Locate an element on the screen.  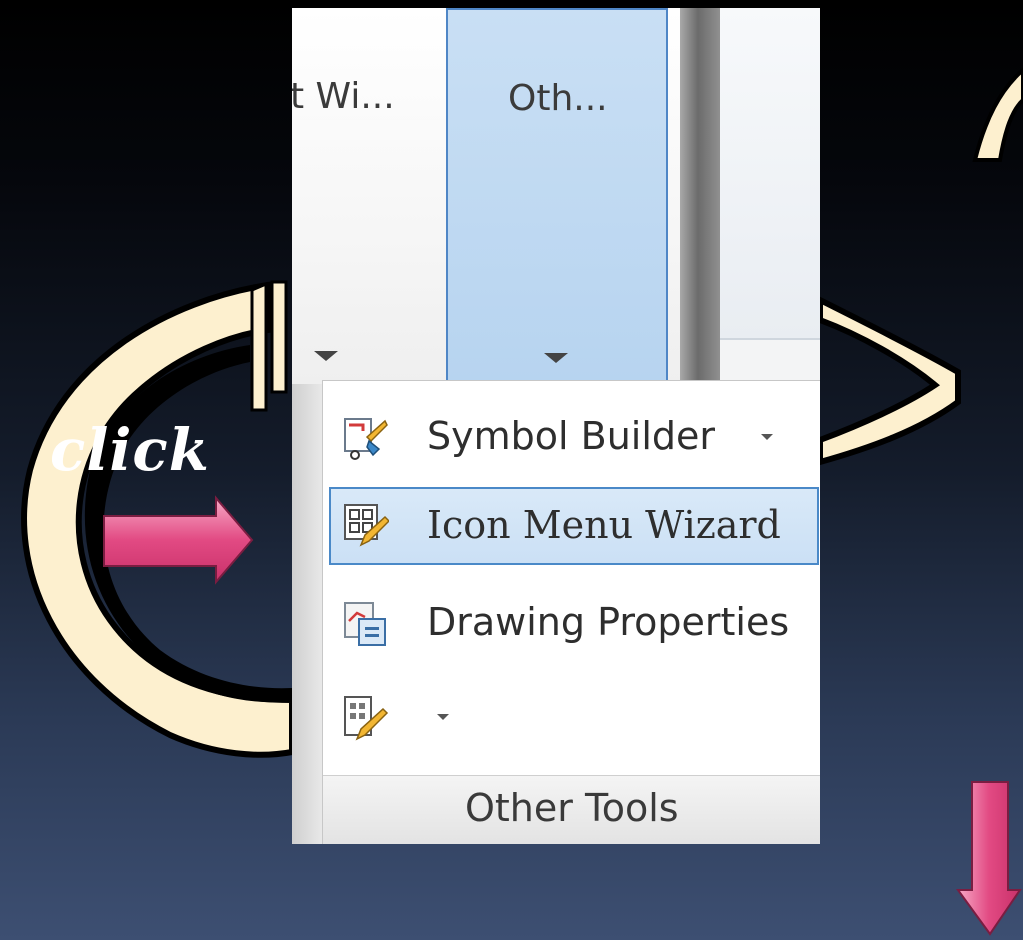
menu-item-label: Icon Menu Wizard is located at coordinates (604, 525).